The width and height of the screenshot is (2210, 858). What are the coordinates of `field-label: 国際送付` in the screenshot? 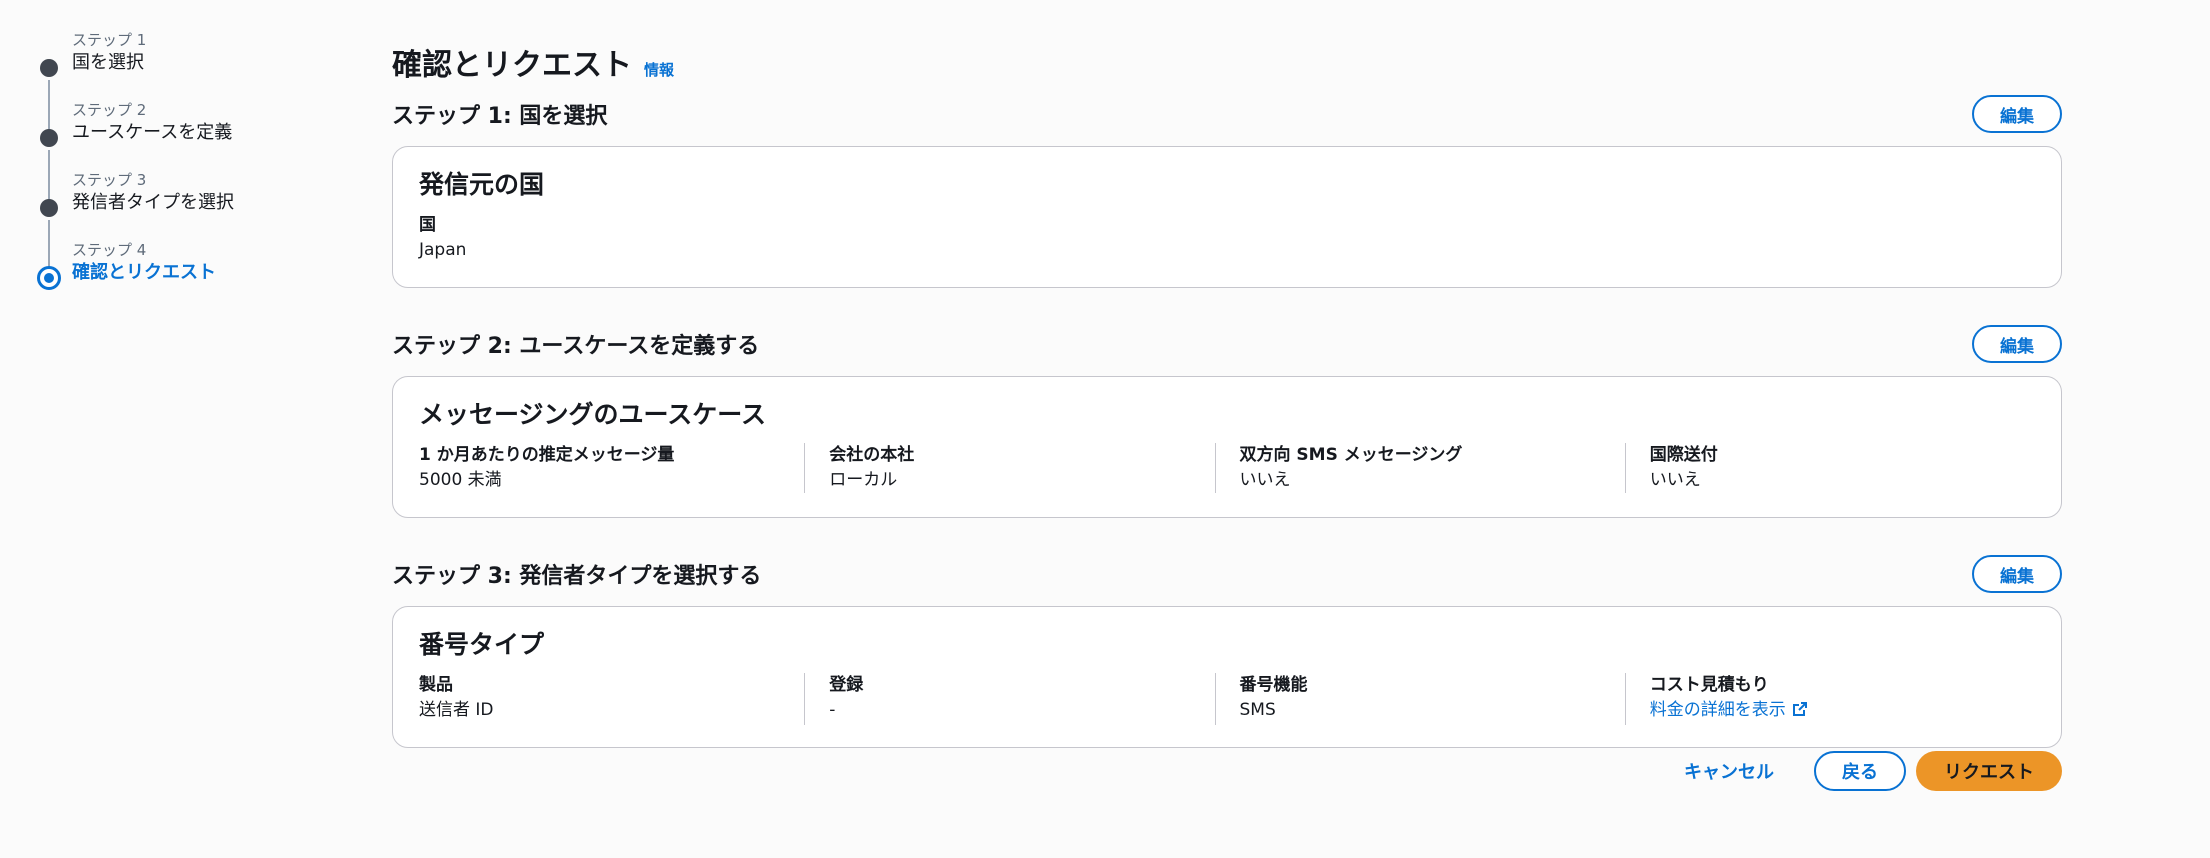 It's located at (1683, 455).